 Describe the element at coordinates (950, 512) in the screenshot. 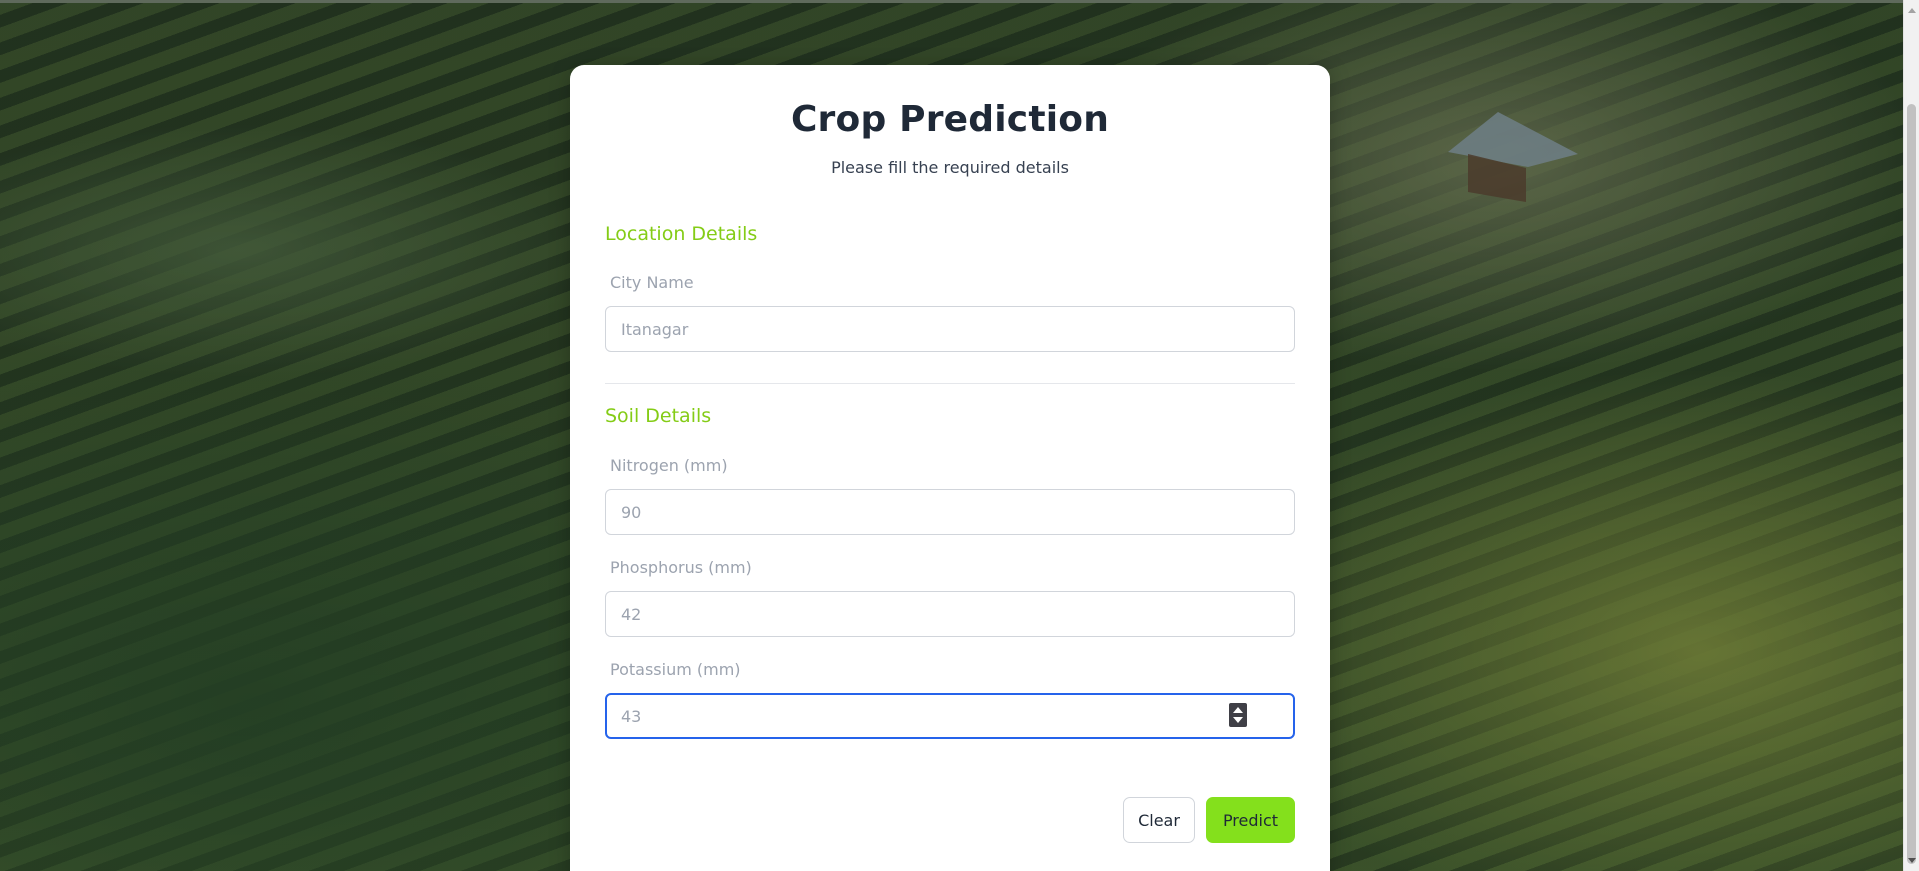

I see `nitrogen-input` at that location.